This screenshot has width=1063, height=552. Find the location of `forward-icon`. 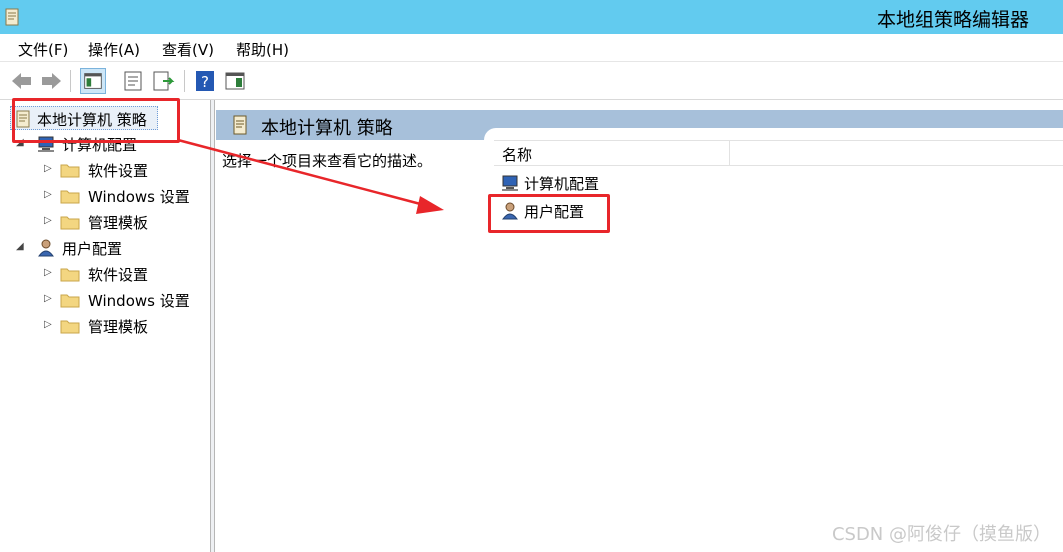

forward-icon is located at coordinates (51, 81).